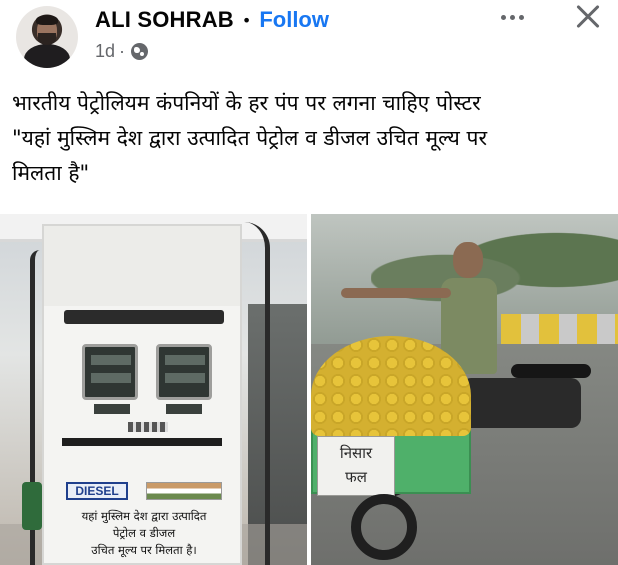  I want to click on avatar-hair, so click(47, 20).